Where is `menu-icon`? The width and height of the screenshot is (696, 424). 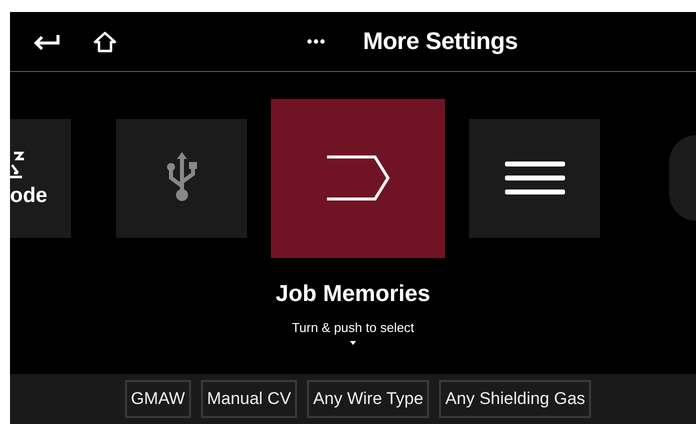
menu-icon is located at coordinates (534, 178).